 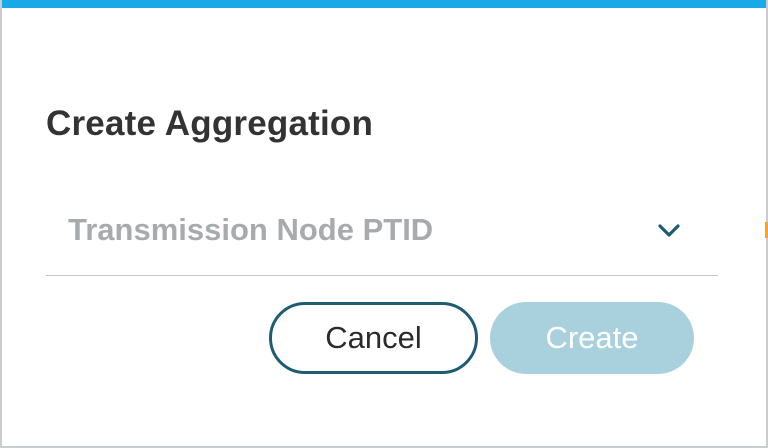 I want to click on dialog-left-border, so click(x=1, y=224).